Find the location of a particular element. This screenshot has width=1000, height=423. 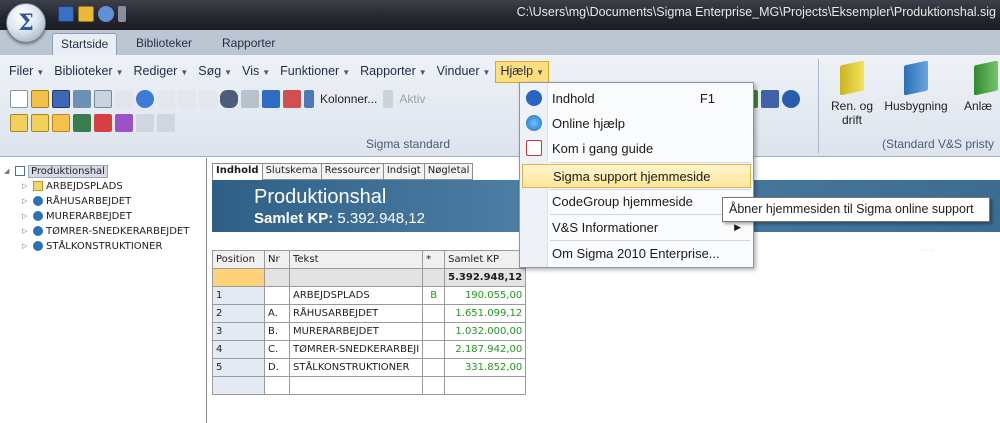

menu-vinduer: Vinduer ▼ is located at coordinates (464, 72).